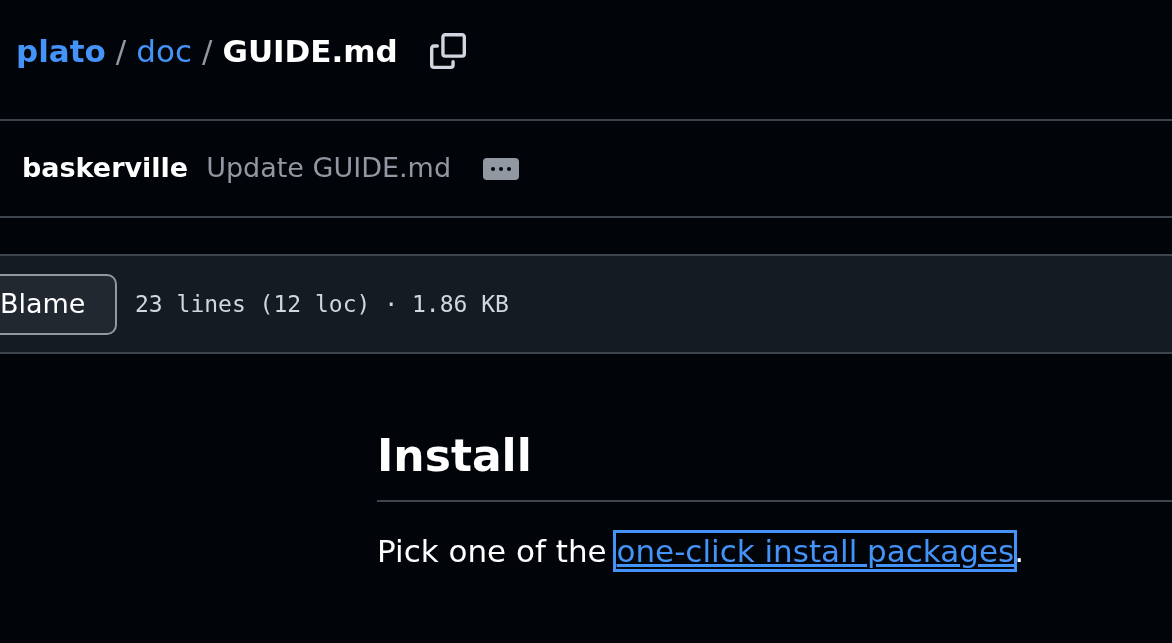 The height and width of the screenshot is (643, 1172). What do you see at coordinates (447, 51) in the screenshot?
I see `copy-icon` at bounding box center [447, 51].